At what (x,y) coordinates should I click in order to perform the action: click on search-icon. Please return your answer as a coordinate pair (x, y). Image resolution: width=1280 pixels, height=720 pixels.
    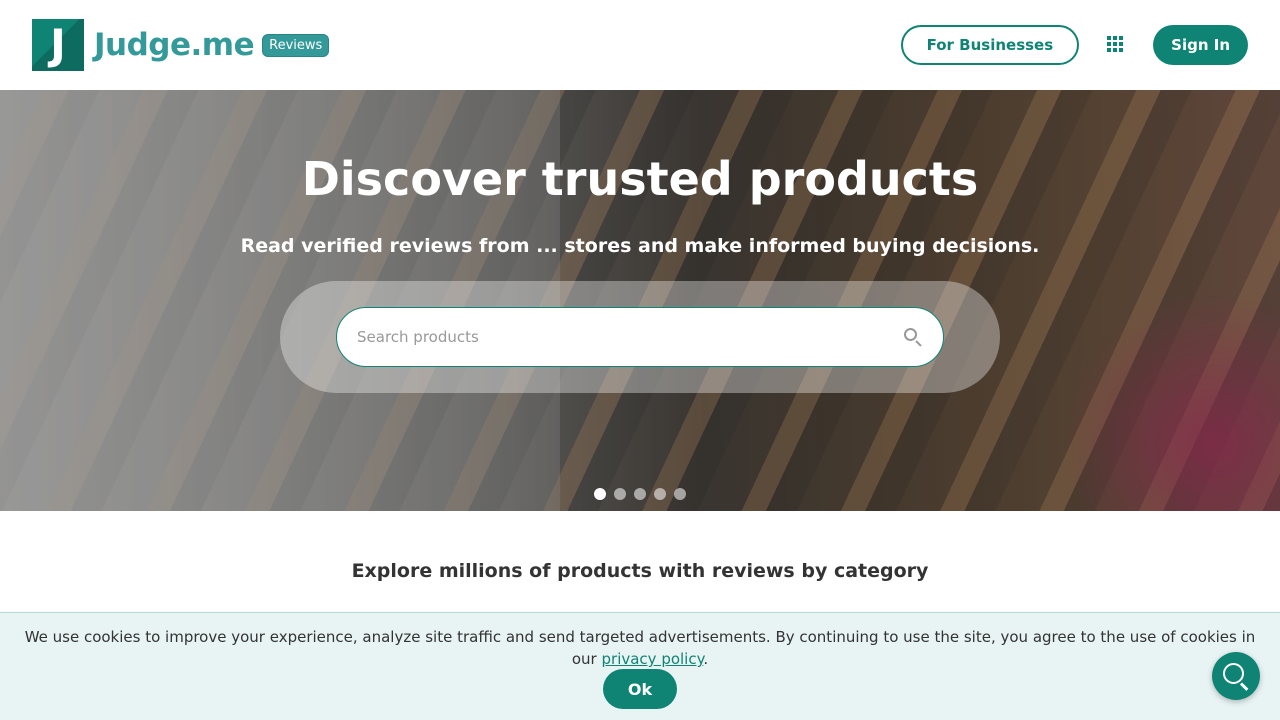
    Looking at the image, I should click on (913, 337).